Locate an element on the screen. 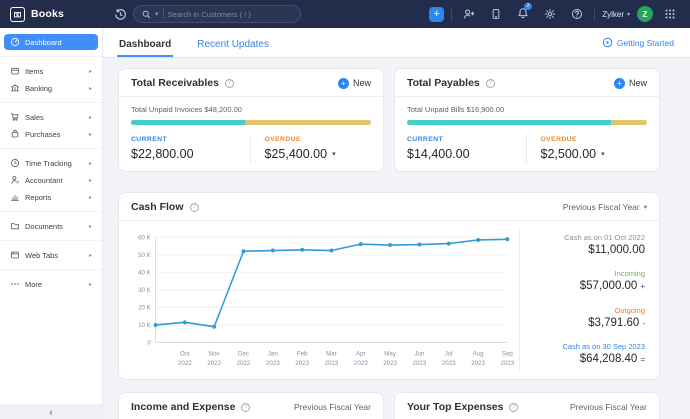 Image resolution: width=690 pixels, height=419 pixels. mobile-icon is located at coordinates (496, 14).